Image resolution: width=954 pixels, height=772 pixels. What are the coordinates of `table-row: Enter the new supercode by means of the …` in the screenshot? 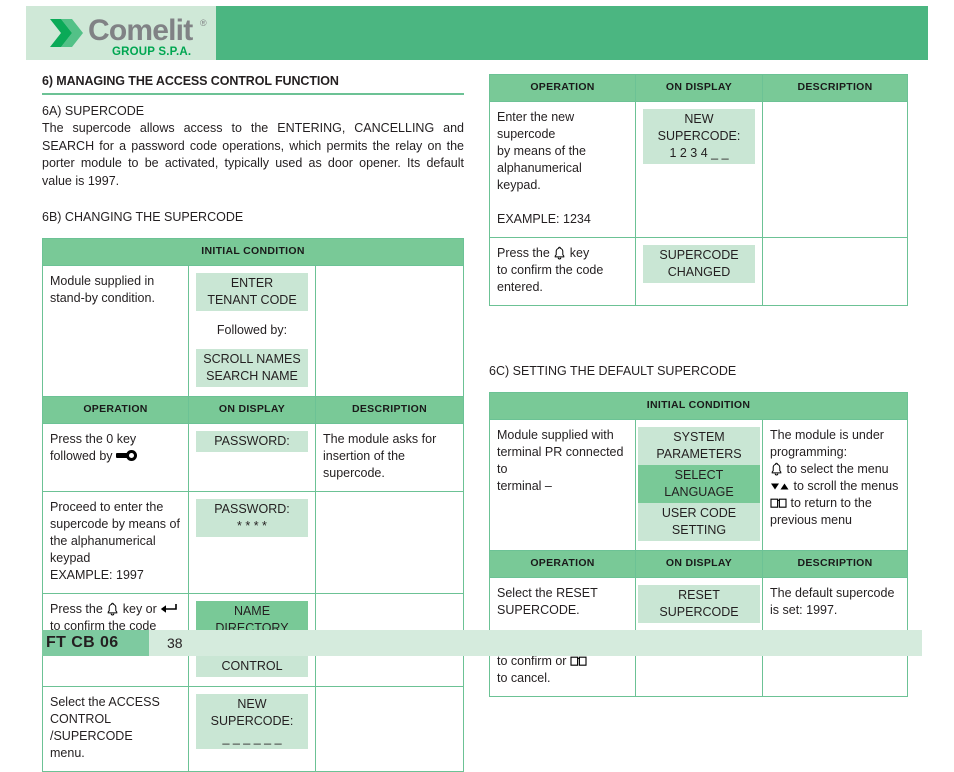 It's located at (698, 169).